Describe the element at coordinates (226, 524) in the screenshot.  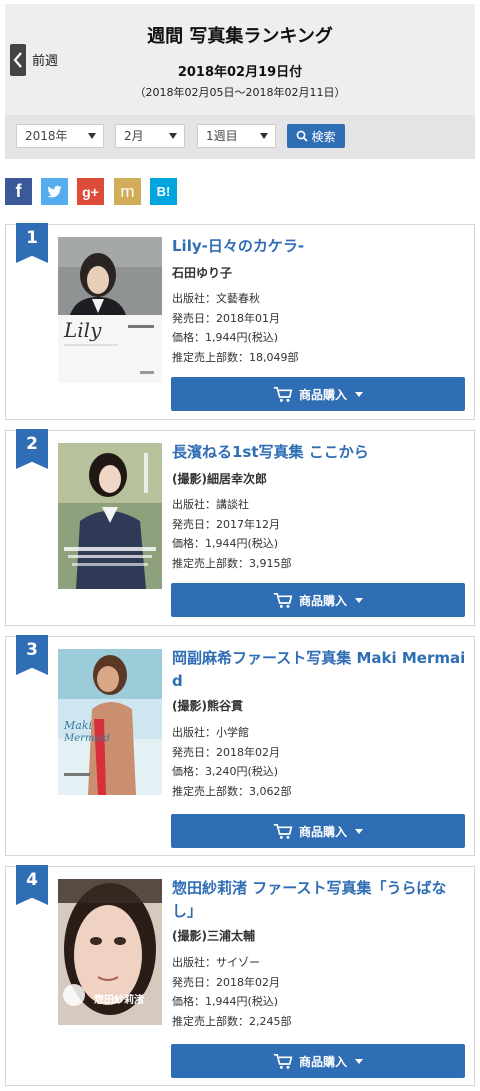
I see `release-date: 発売日：2017年12月` at that location.